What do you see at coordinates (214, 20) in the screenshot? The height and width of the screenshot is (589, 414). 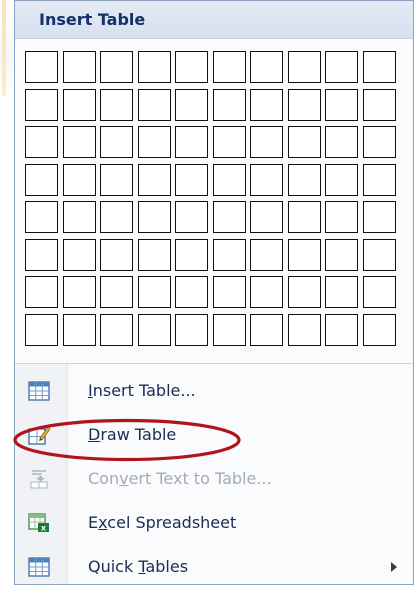 I see `menu-header: Insert Table` at bounding box center [214, 20].